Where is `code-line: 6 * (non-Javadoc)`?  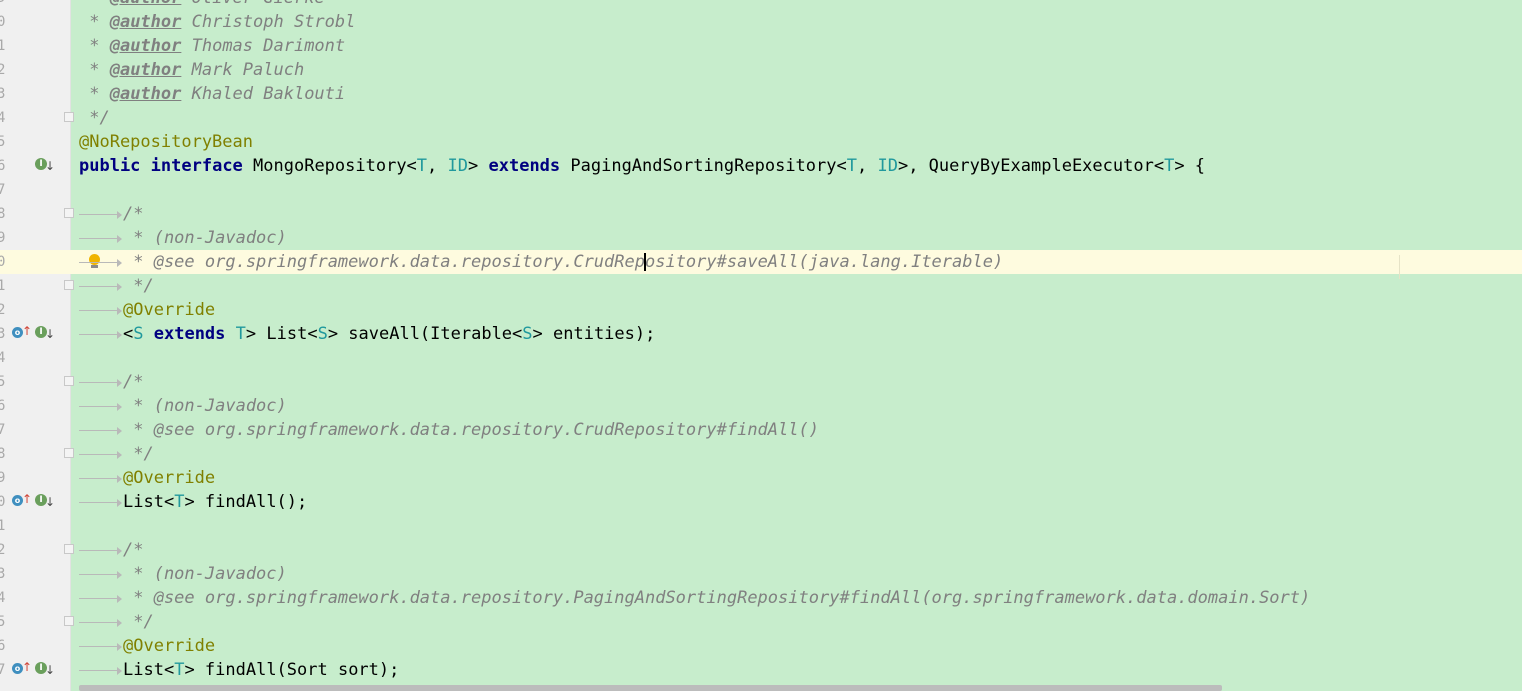
code-line: 6 * (non-Javadoc) is located at coordinates (761, 406).